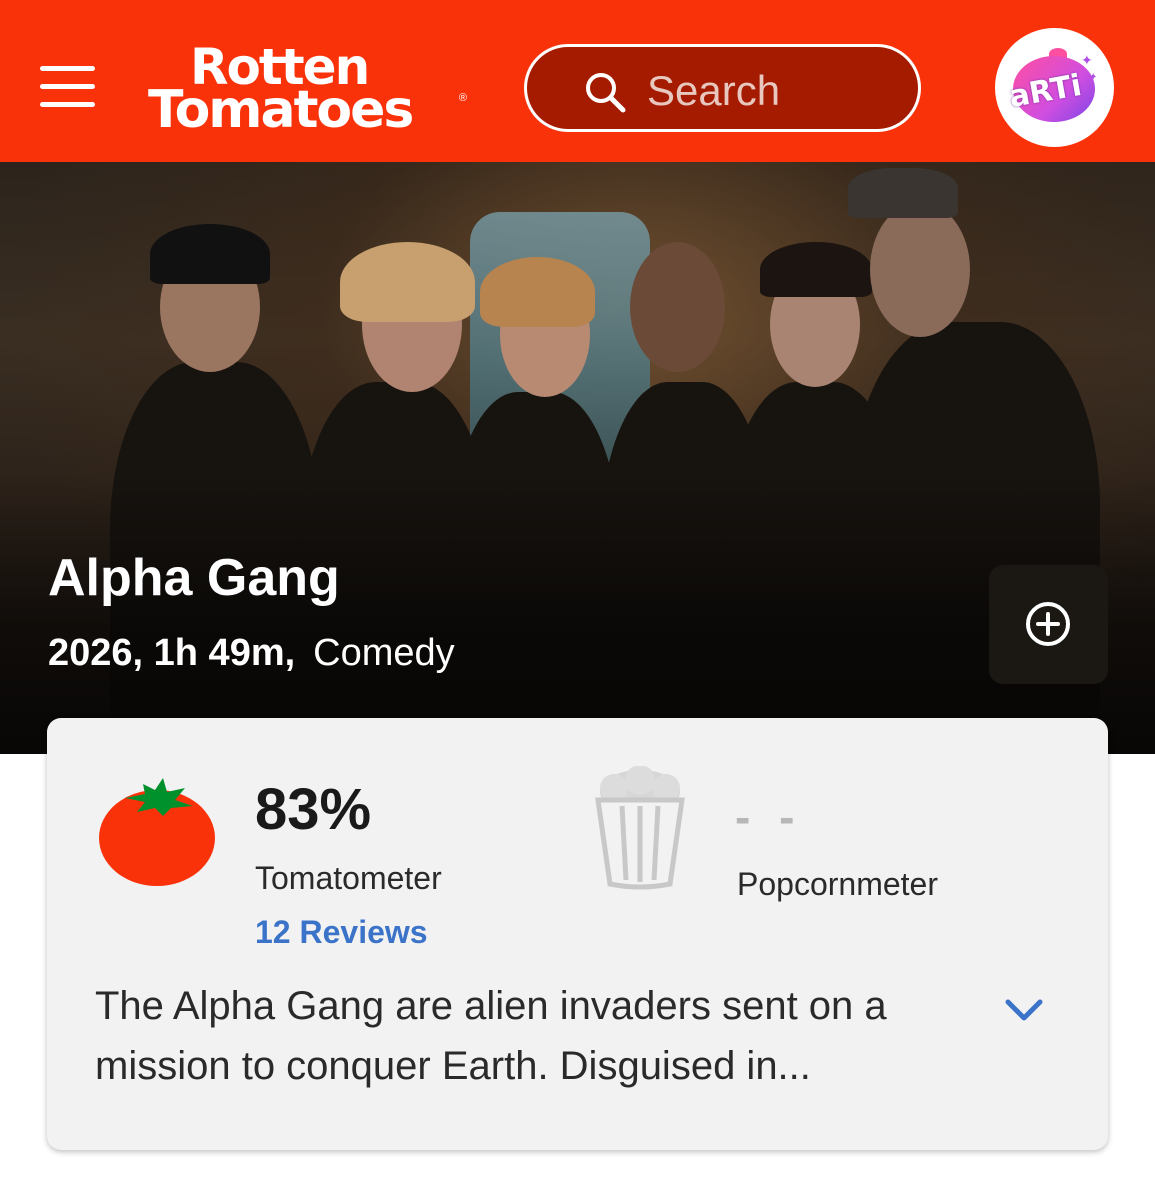 Image resolution: width=1155 pixels, height=1200 pixels. Describe the element at coordinates (348, 878) in the screenshot. I see `tomatometer-label: Tomatometer` at that location.